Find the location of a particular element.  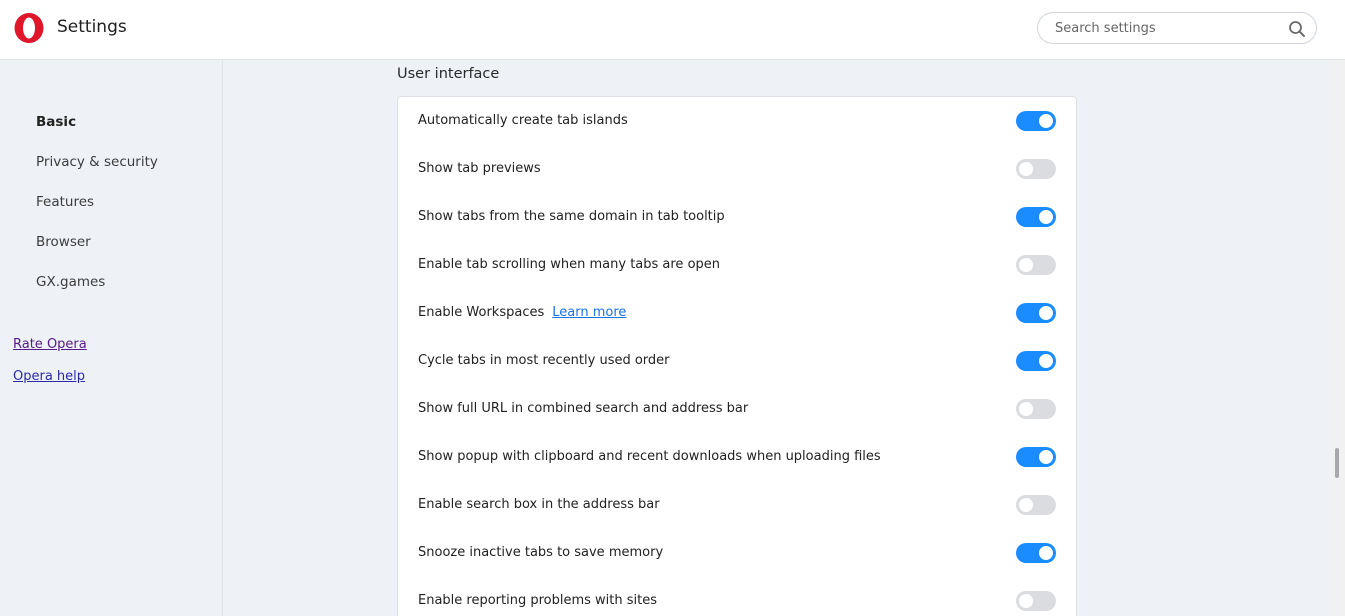

setting-row-workspaces: Enable Workspaces Learn more is located at coordinates (737, 313).